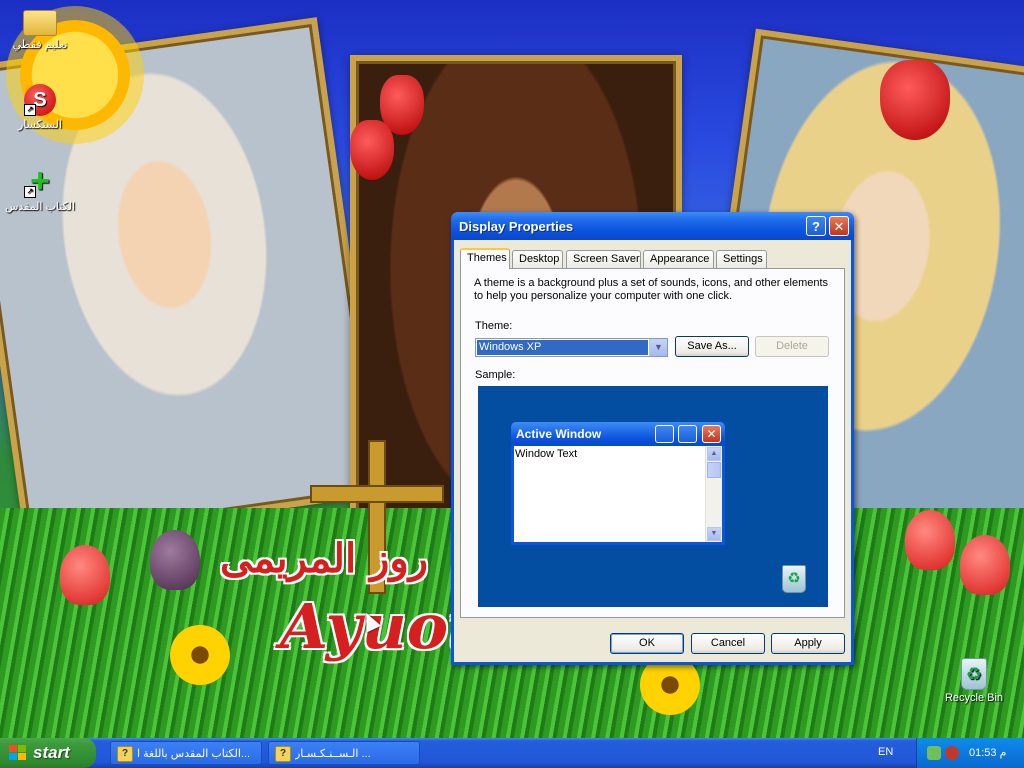 This screenshot has height=768, width=1024. What do you see at coordinates (372, 150) in the screenshot?
I see `wallpaper-strawberry` at bounding box center [372, 150].